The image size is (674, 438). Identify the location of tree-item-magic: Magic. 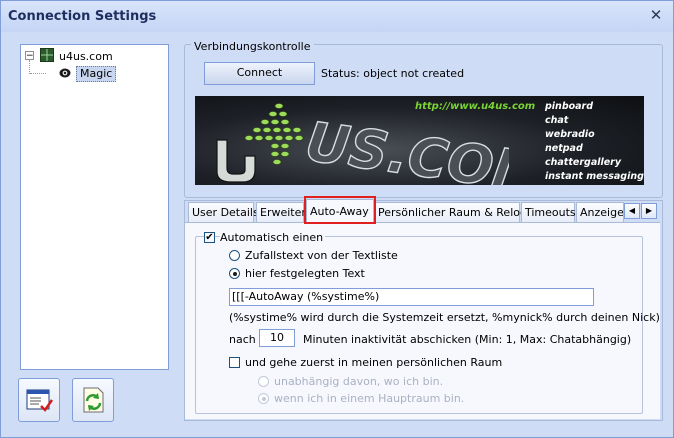
(96, 74).